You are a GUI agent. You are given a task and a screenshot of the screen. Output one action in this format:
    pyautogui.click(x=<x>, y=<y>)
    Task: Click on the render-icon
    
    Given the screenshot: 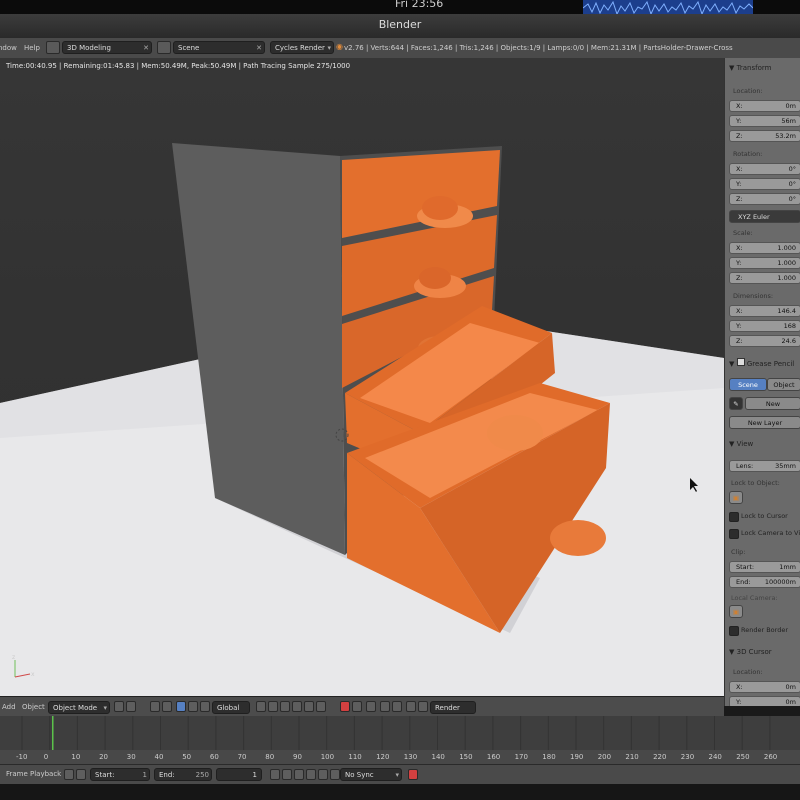 What is the action you would take?
    pyautogui.click(x=397, y=706)
    